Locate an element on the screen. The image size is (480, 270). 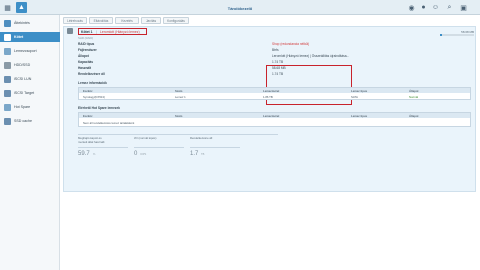
empty-message: Nem áll rendelkezésre lemez tartalékként is located at coordinates (109, 123).